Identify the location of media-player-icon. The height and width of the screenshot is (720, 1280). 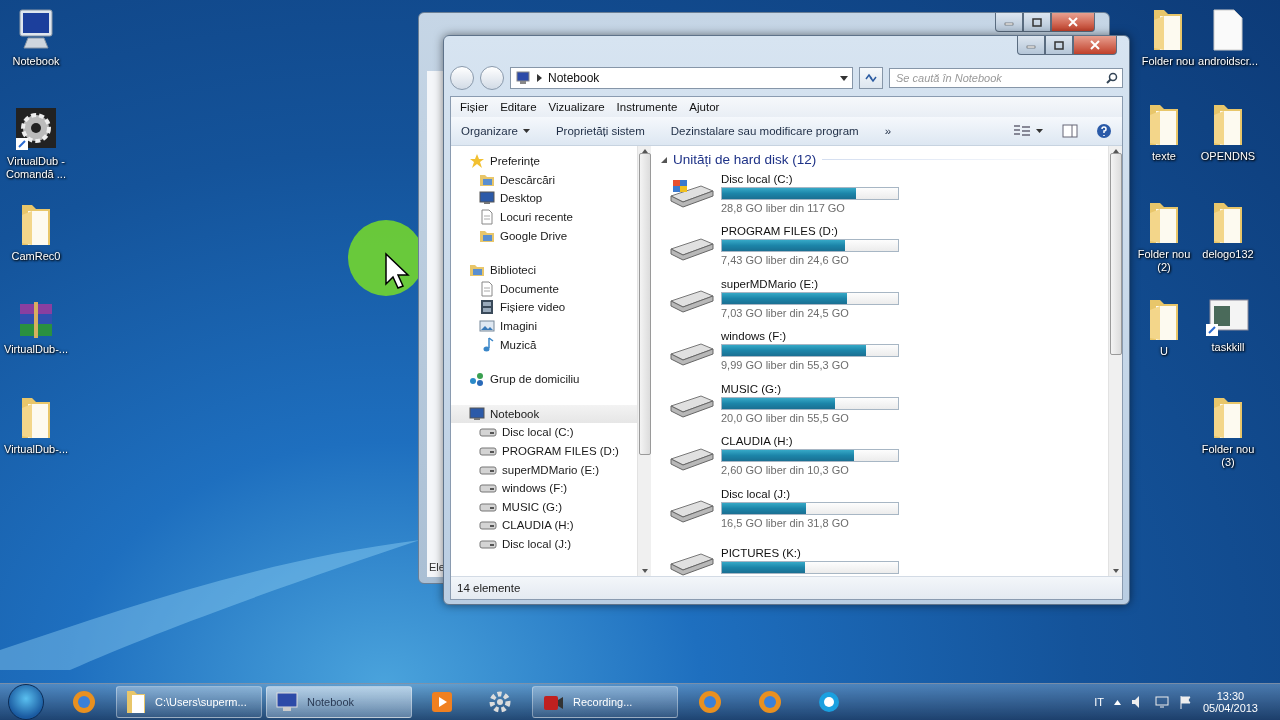
(442, 702).